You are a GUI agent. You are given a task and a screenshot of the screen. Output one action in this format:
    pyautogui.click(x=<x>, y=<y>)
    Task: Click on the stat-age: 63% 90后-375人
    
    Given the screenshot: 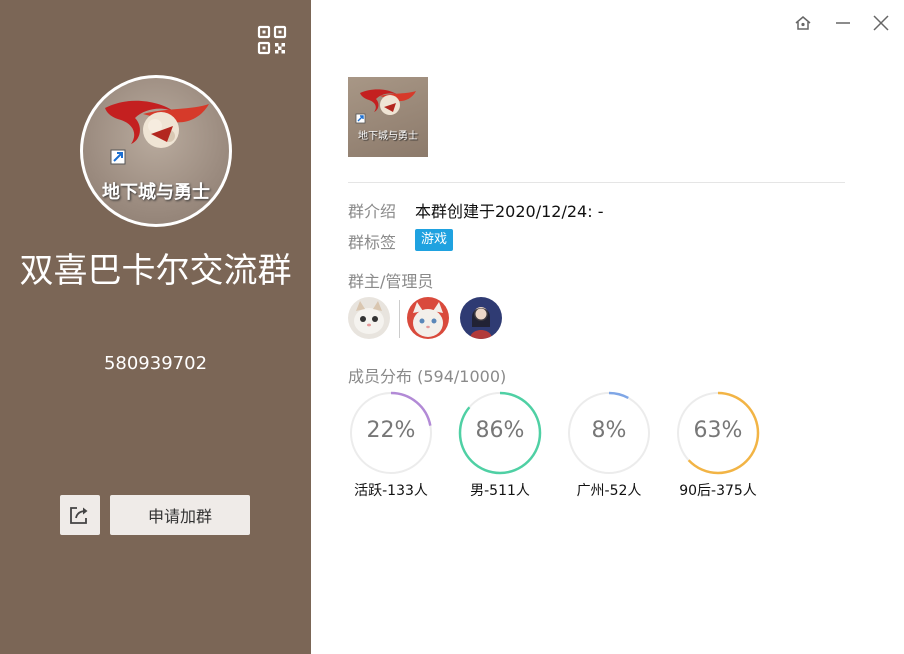 What is the action you would take?
    pyautogui.click(x=718, y=445)
    